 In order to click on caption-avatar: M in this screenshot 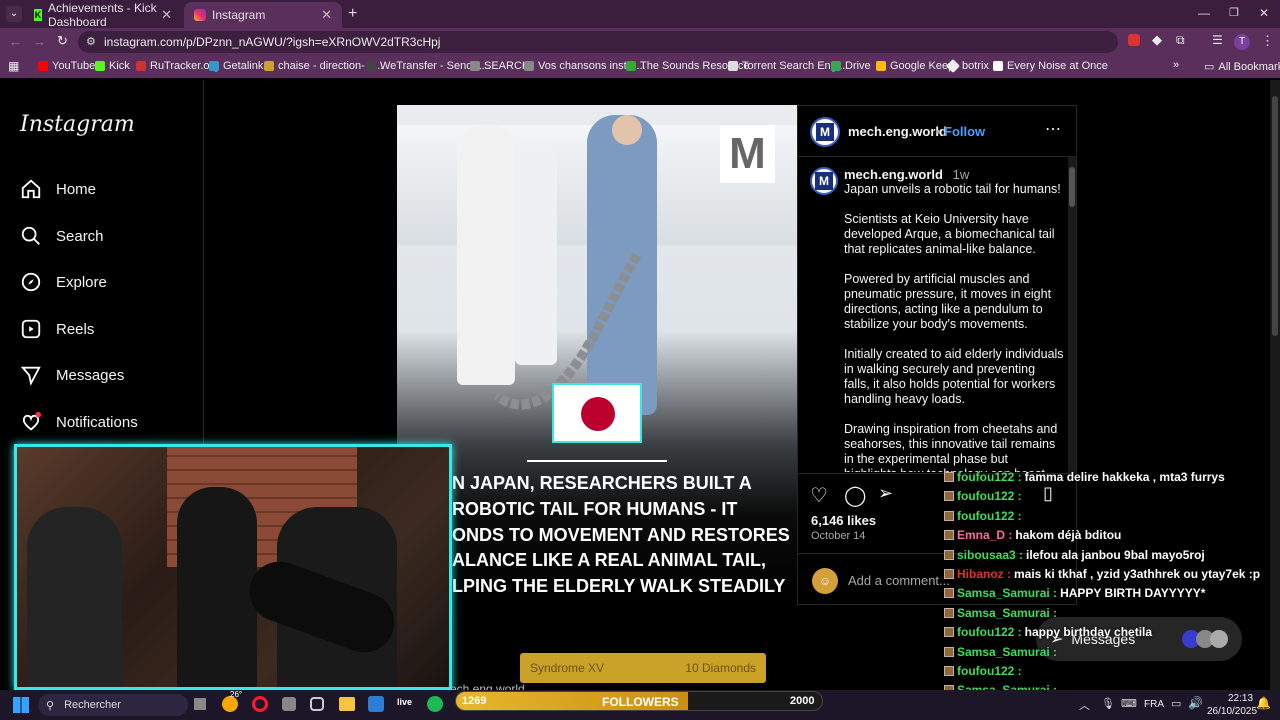, I will do `click(824, 181)`.